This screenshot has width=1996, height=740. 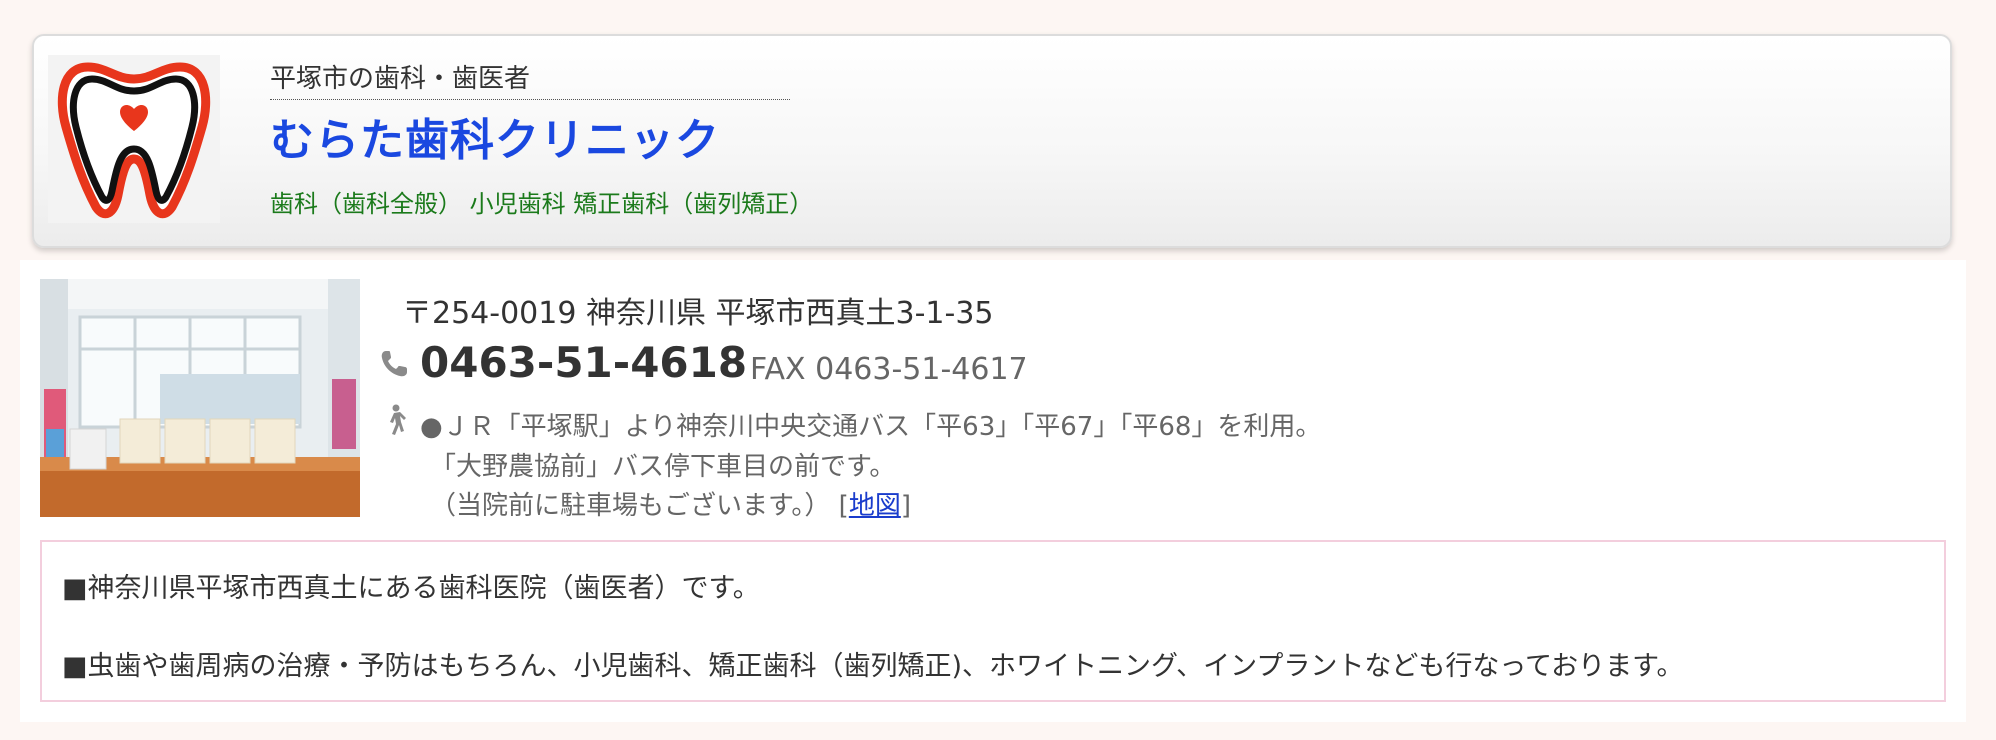 What do you see at coordinates (889, 369) in the screenshot?
I see `fax-number: FAX 0463-51-4617` at bounding box center [889, 369].